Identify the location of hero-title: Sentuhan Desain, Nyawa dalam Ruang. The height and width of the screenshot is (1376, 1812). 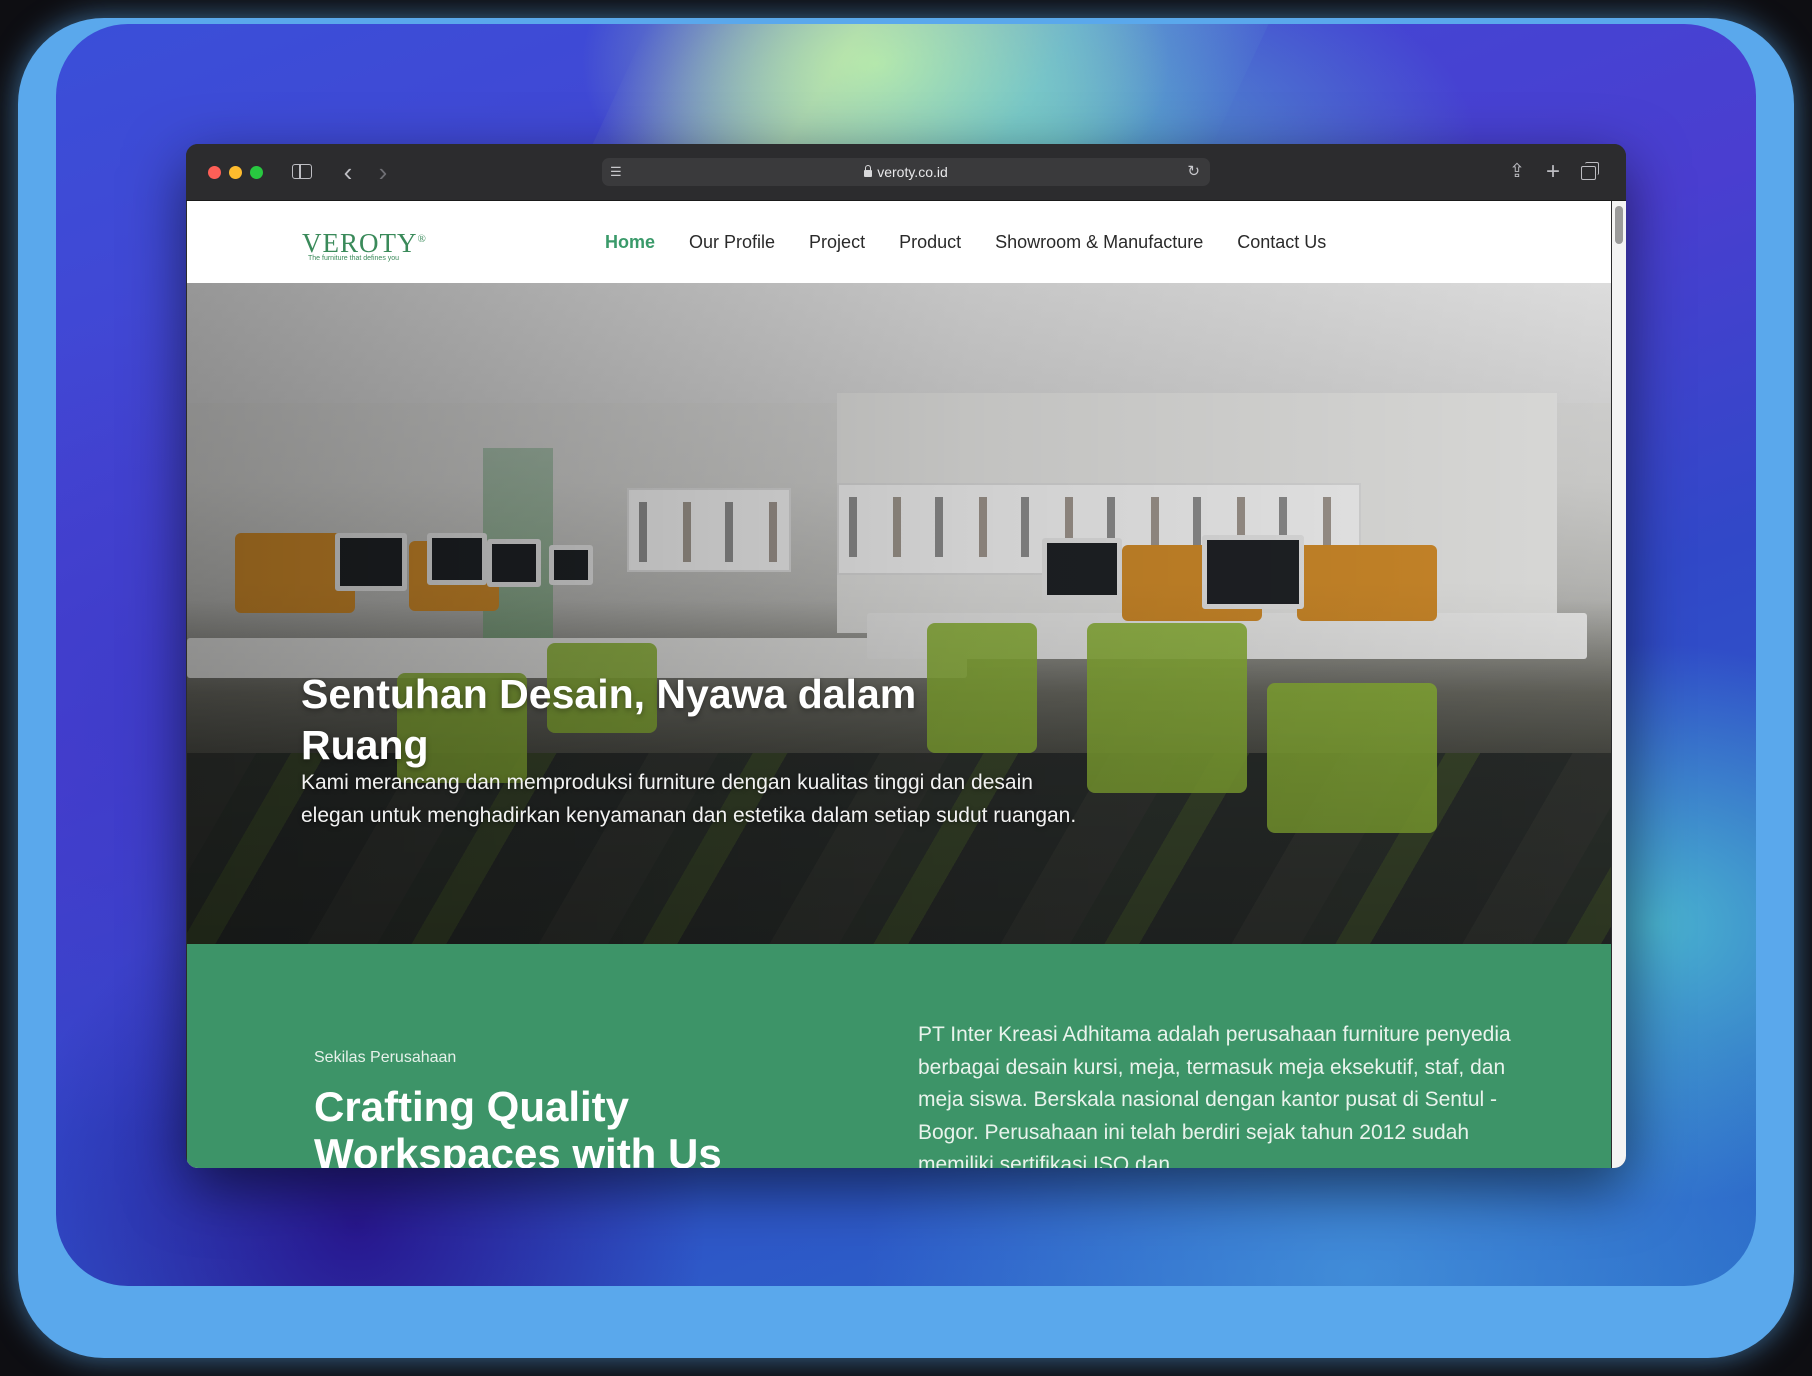
(609, 719).